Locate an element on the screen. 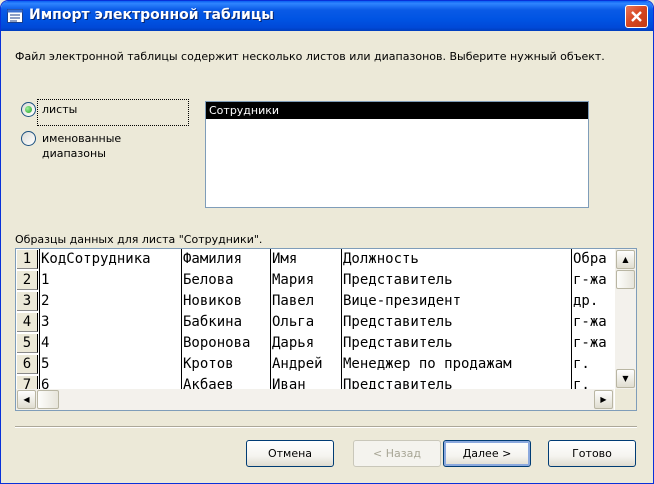 This screenshot has height=484, width=654. arrow-right-icon: ▶ is located at coordinates (603, 399).